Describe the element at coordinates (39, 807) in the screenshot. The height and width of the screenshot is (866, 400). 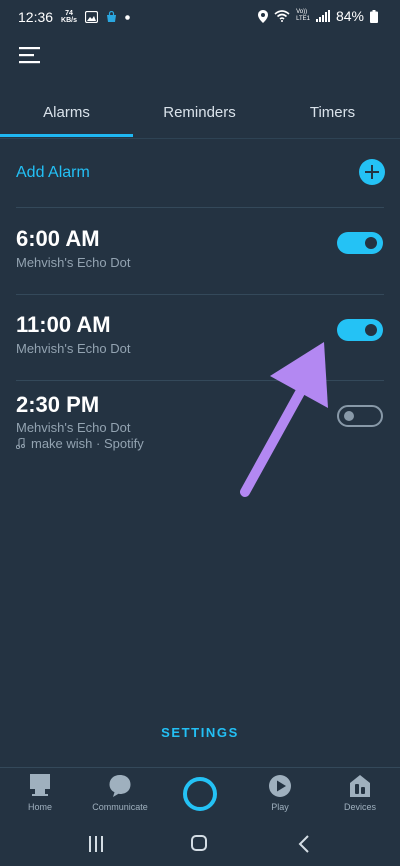
I see `nav-home-label: Home` at that location.